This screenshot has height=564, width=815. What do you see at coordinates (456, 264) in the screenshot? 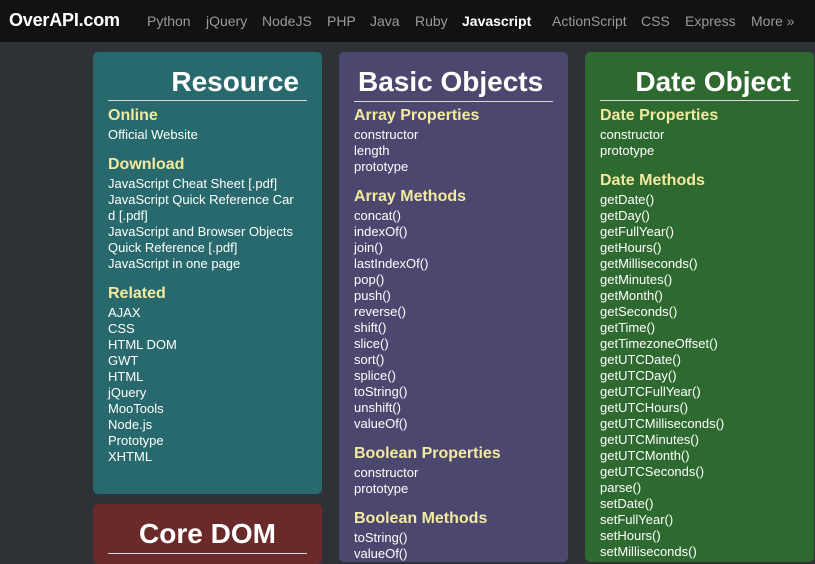
I see `list-item: lastIndexOf()` at bounding box center [456, 264].